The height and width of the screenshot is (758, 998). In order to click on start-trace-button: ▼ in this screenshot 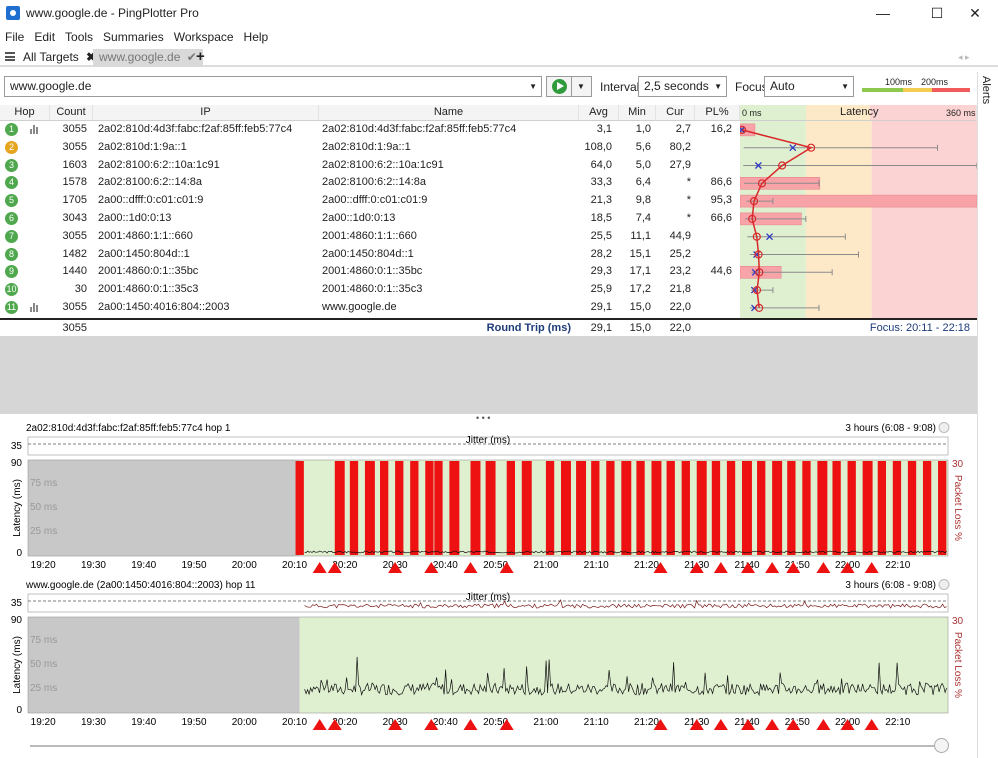, I will do `click(569, 86)`.